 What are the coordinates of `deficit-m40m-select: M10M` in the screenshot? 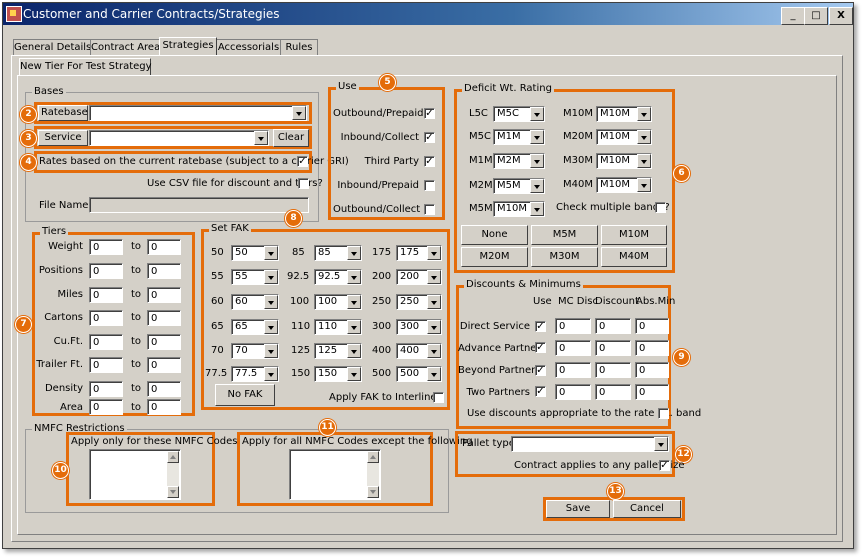 It's located at (624, 185).